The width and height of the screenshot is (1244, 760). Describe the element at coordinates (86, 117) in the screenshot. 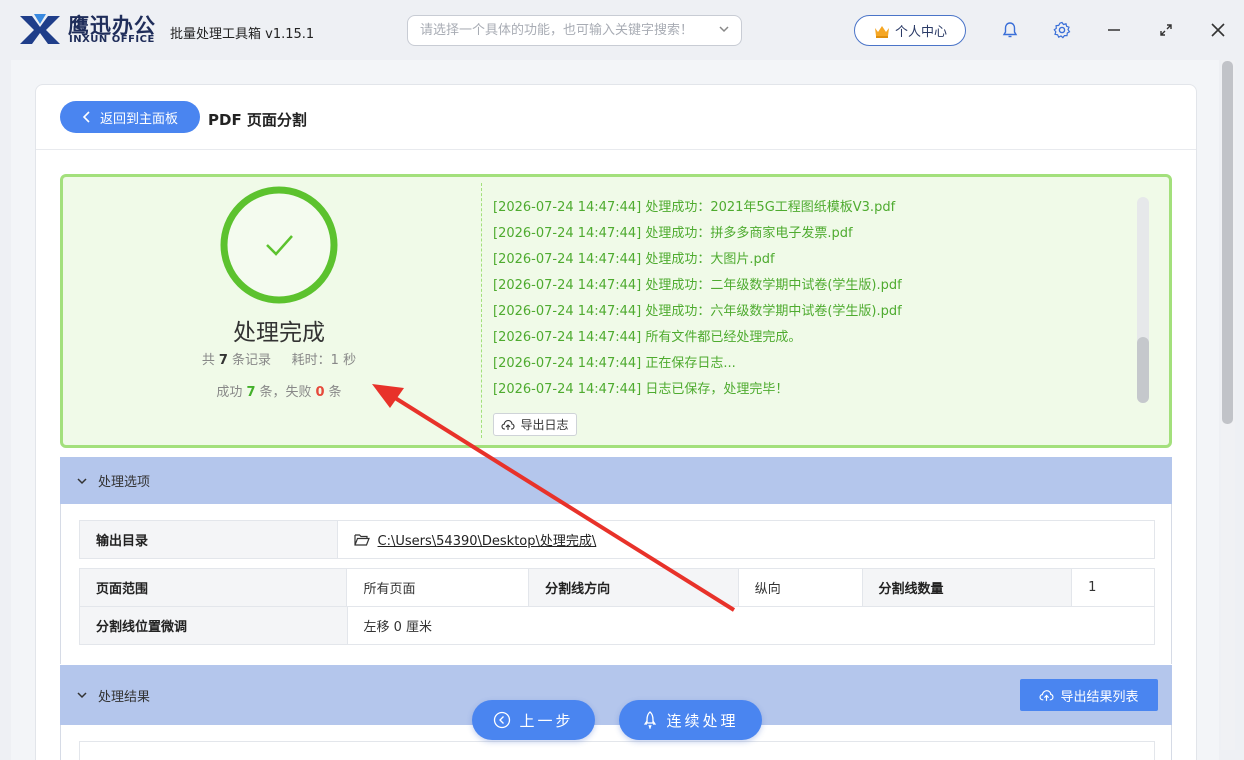

I see `chevron-left-icon` at that location.